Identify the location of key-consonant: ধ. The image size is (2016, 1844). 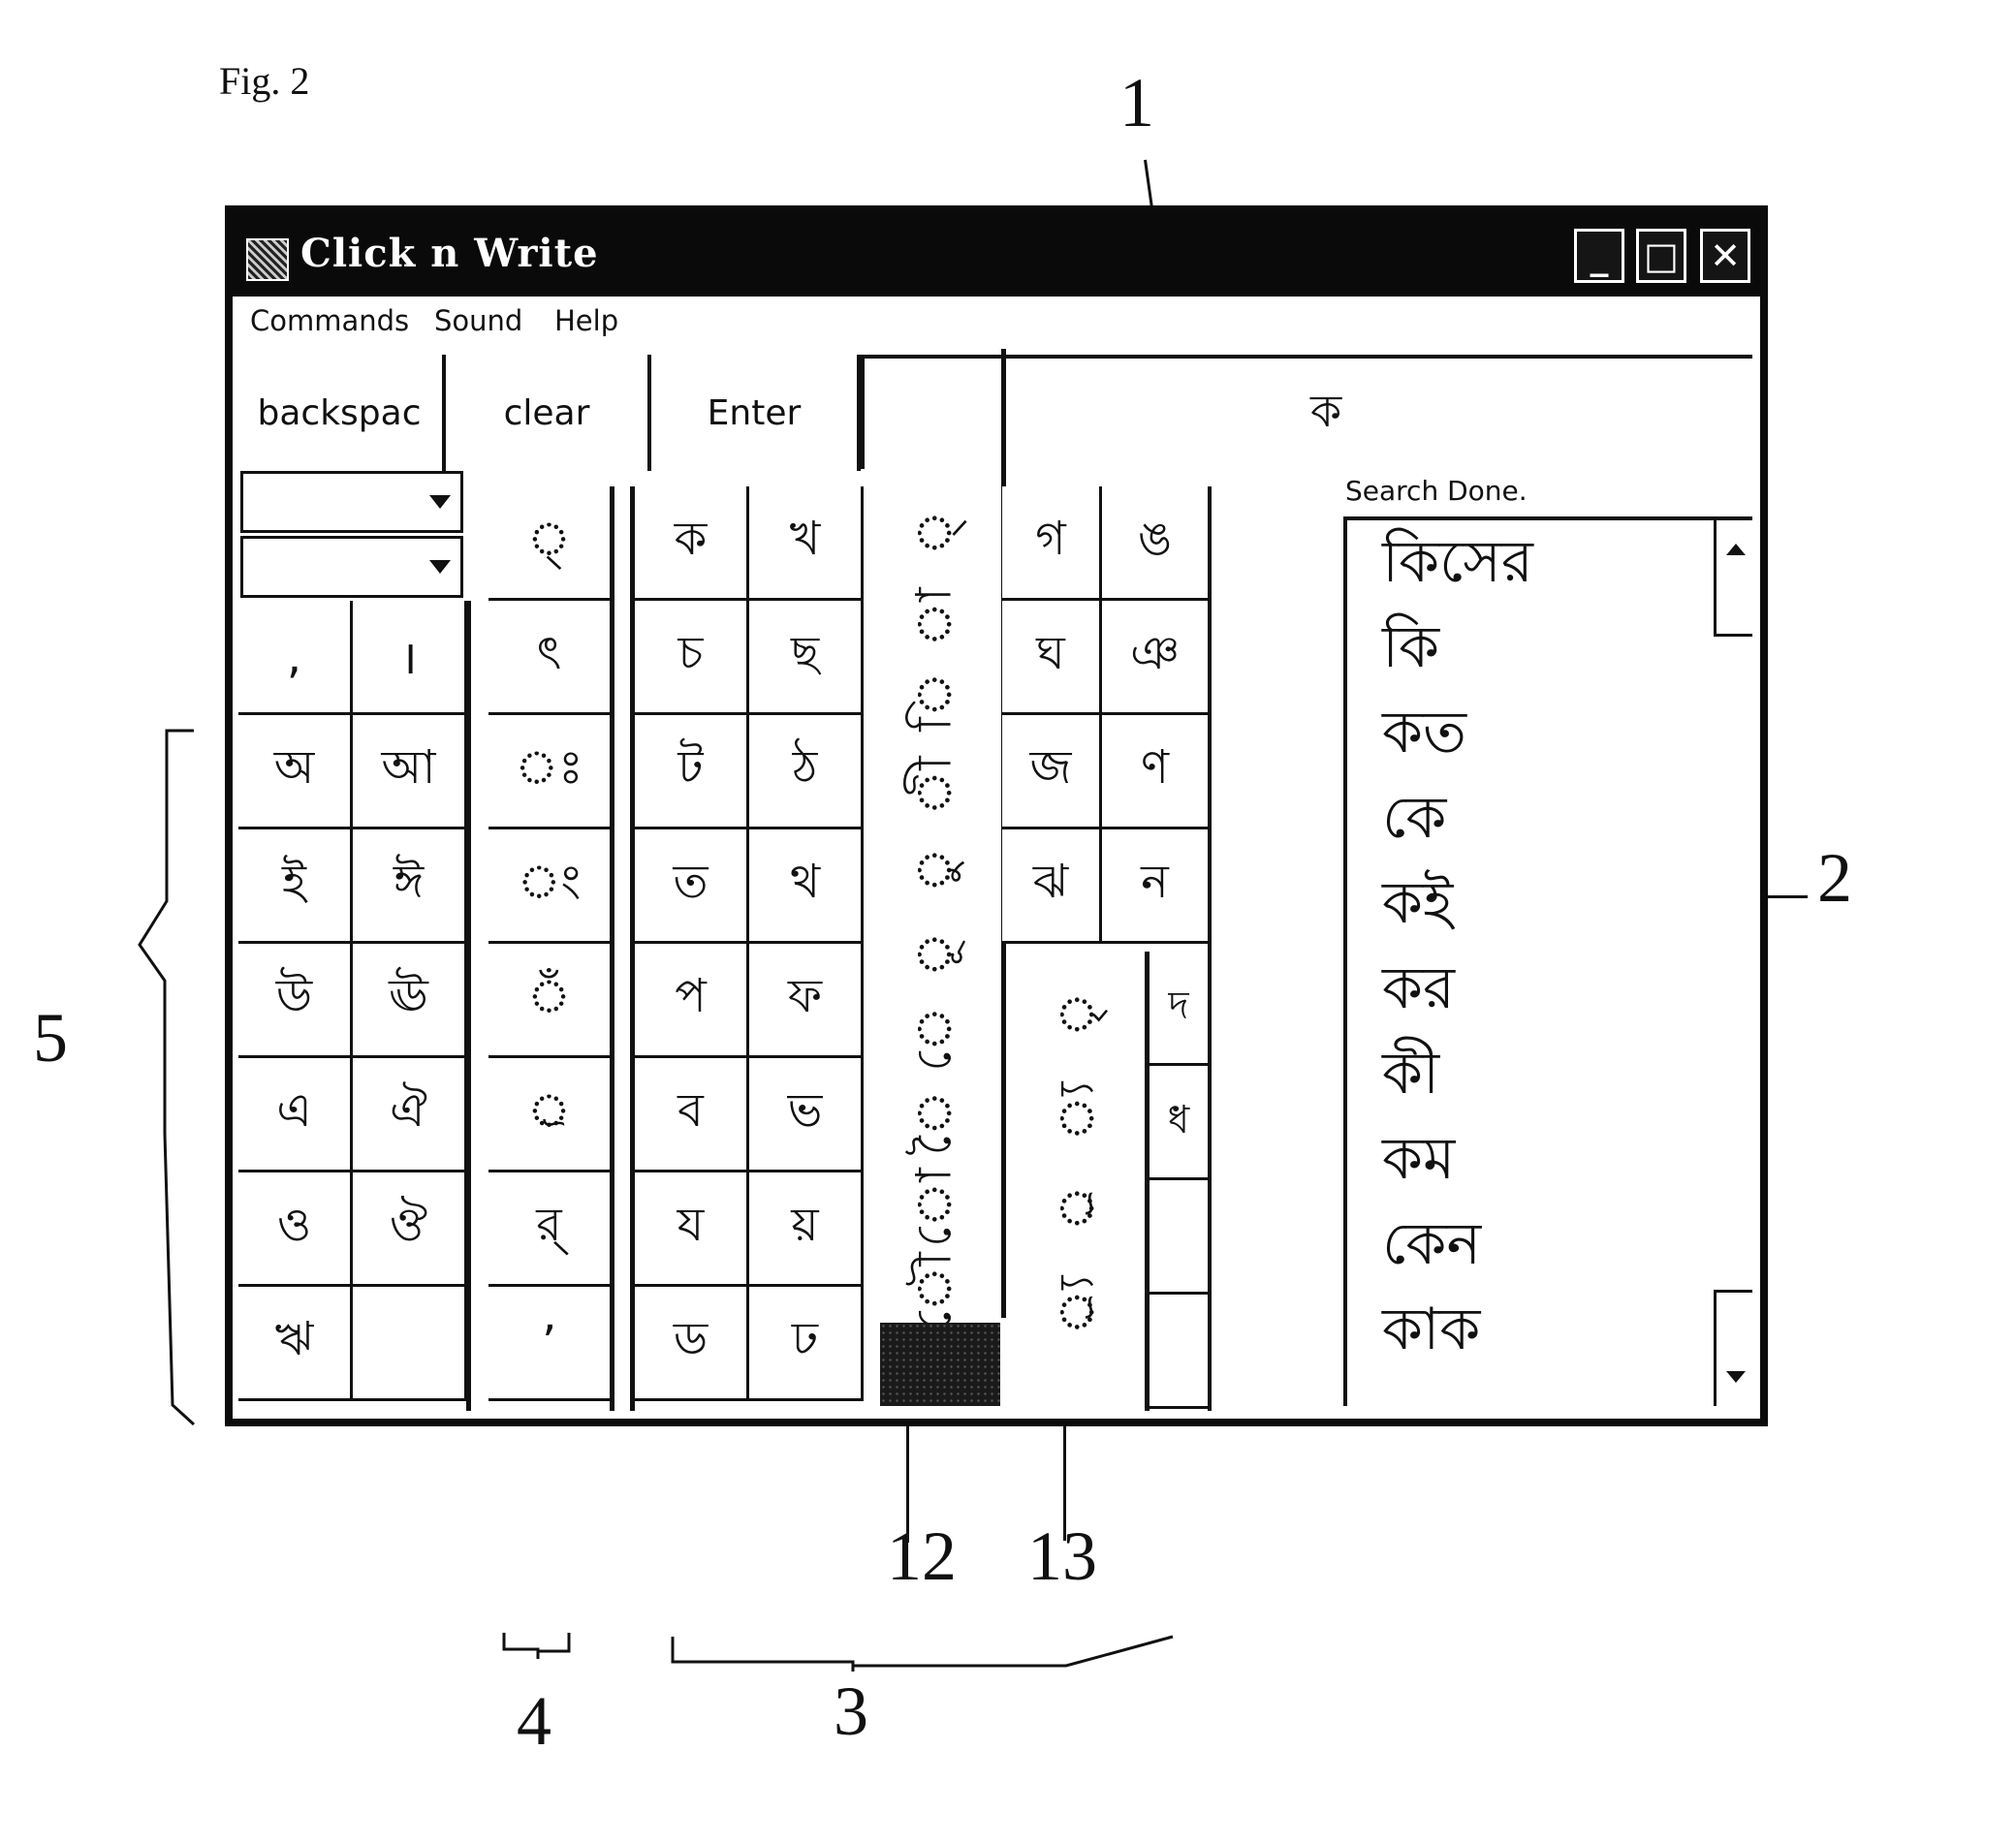
(1179, 1123).